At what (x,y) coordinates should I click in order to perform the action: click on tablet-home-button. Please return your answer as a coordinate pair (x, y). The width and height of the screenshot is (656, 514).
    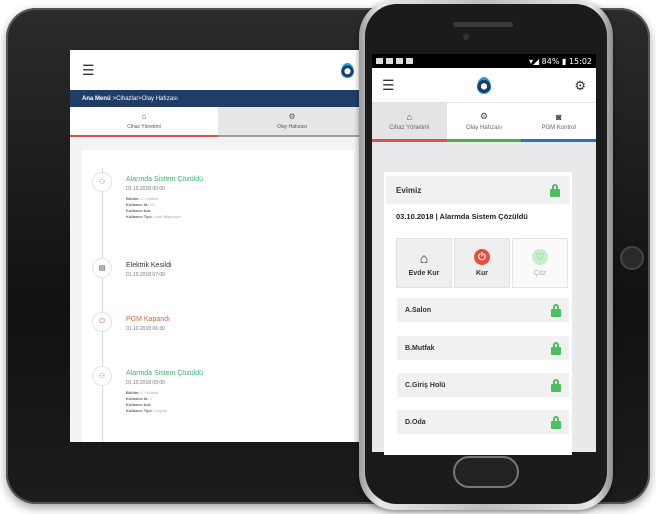
    Looking at the image, I should click on (632, 258).